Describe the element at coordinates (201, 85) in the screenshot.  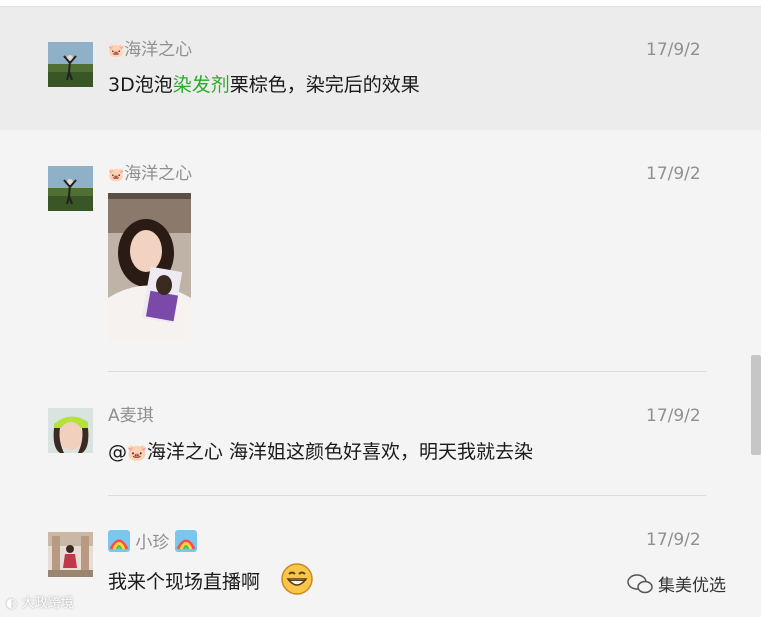
I see `keyword-highlight: 染发剂` at that location.